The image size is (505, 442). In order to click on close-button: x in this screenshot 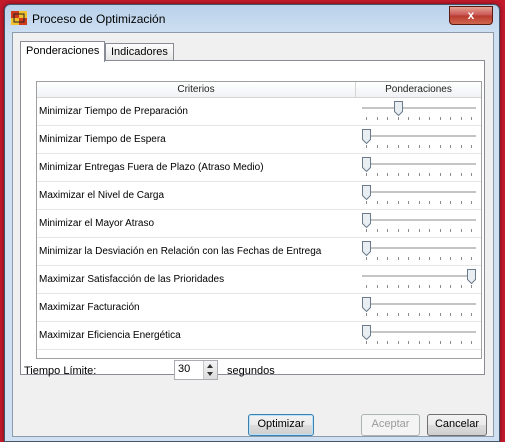, I will do `click(471, 15)`.